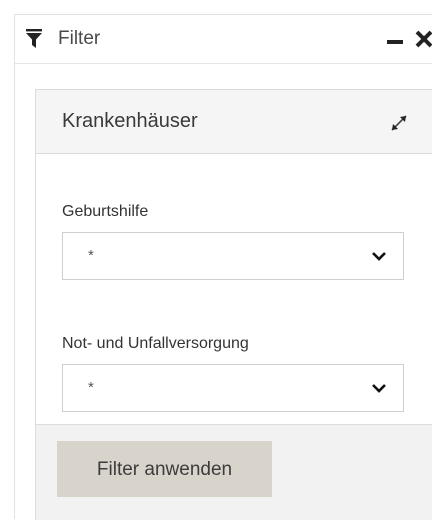 This screenshot has width=432, height=520. What do you see at coordinates (423, 39) in the screenshot?
I see `close-icon` at bounding box center [423, 39].